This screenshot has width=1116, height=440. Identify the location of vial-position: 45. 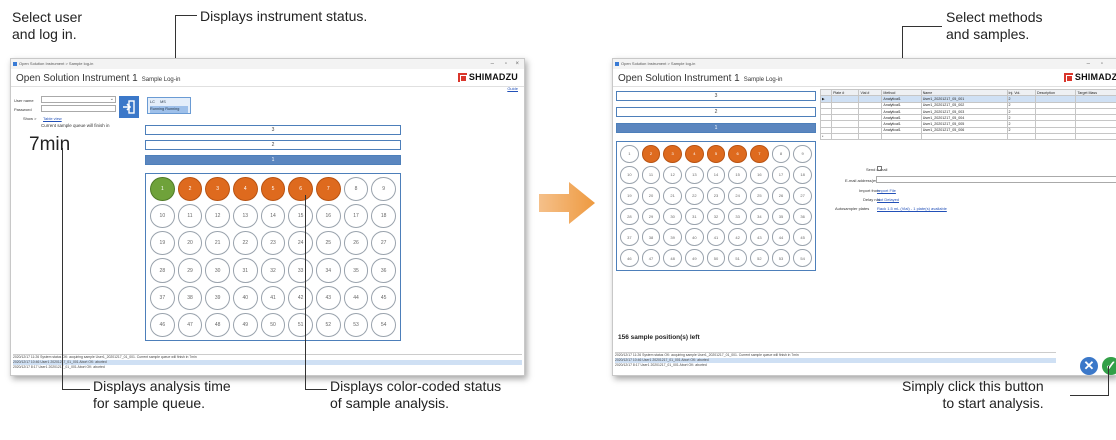
(802, 237).